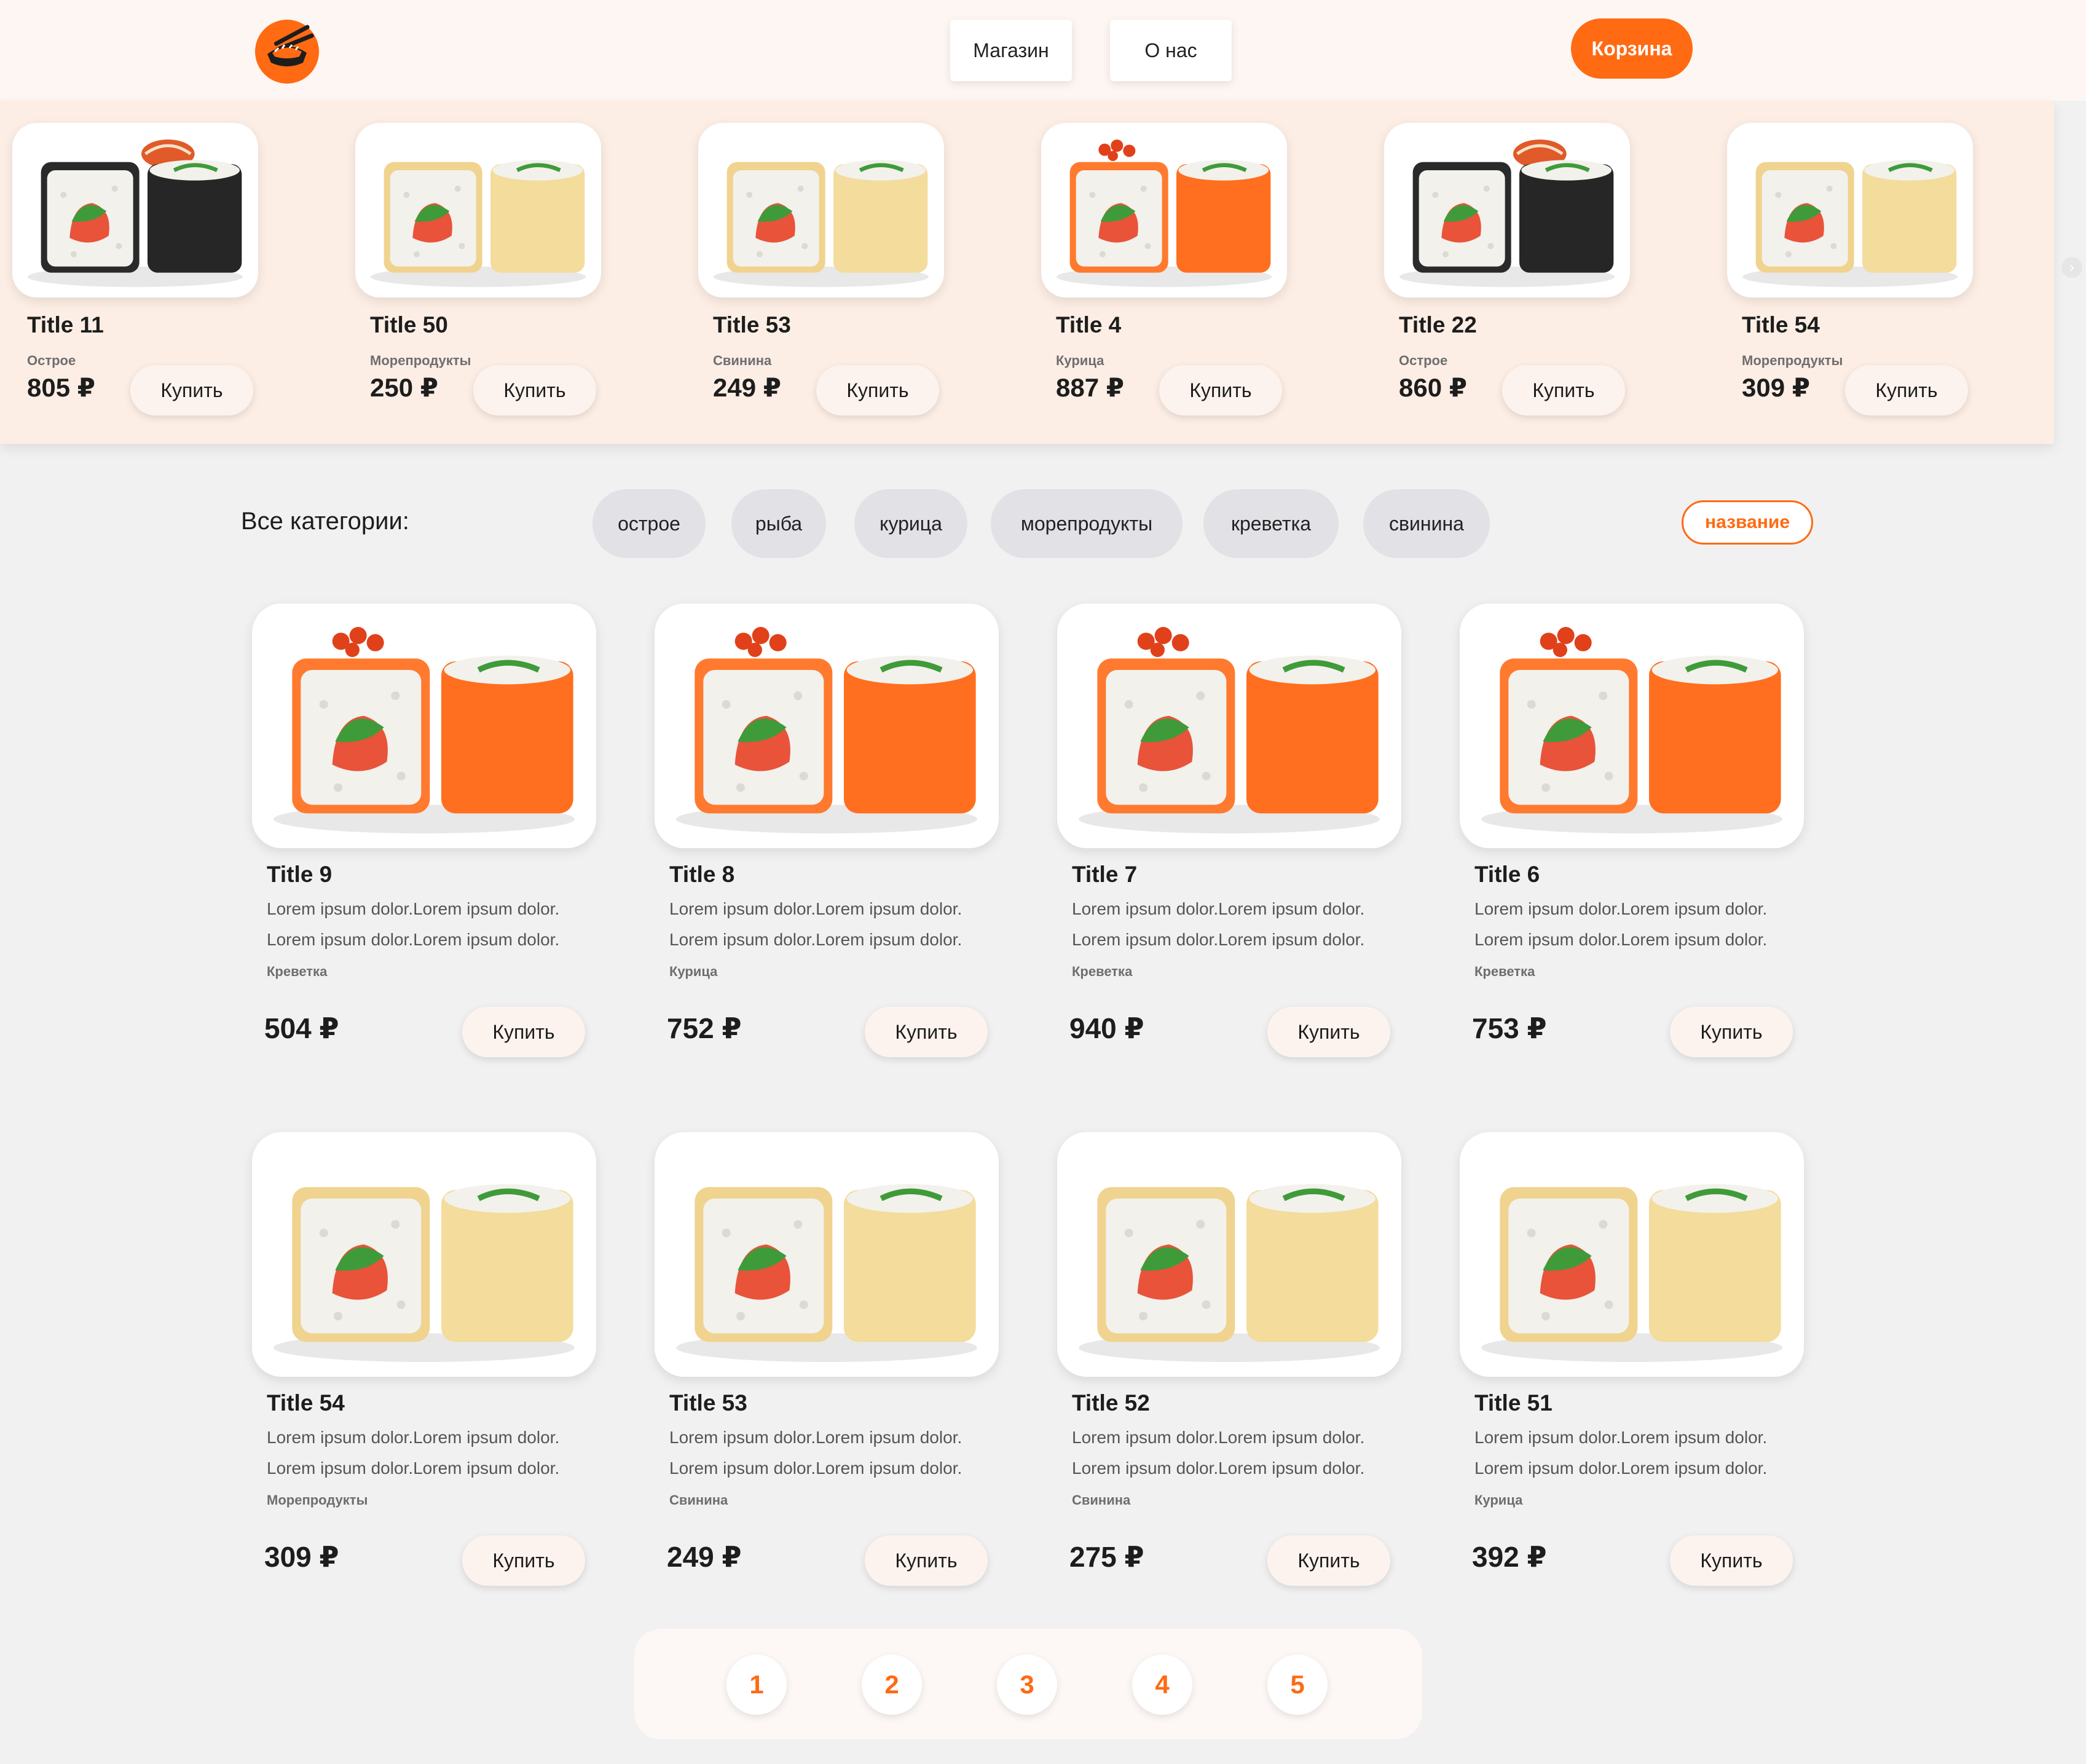 The width and height of the screenshot is (2086, 1764). Describe the element at coordinates (301, 1557) in the screenshot. I see `product-price: 309 ₽` at that location.